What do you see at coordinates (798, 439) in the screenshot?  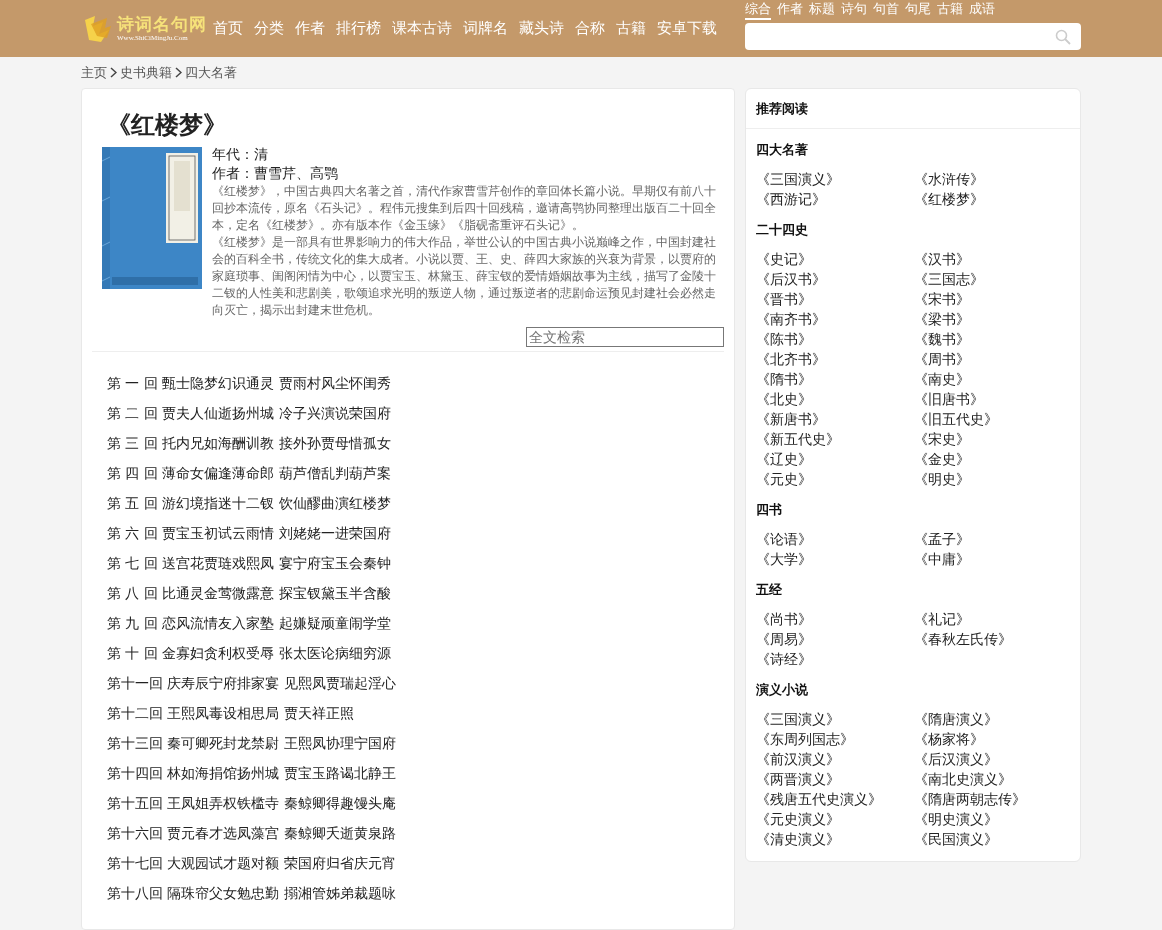 I see `book-link: 《新五代史》` at bounding box center [798, 439].